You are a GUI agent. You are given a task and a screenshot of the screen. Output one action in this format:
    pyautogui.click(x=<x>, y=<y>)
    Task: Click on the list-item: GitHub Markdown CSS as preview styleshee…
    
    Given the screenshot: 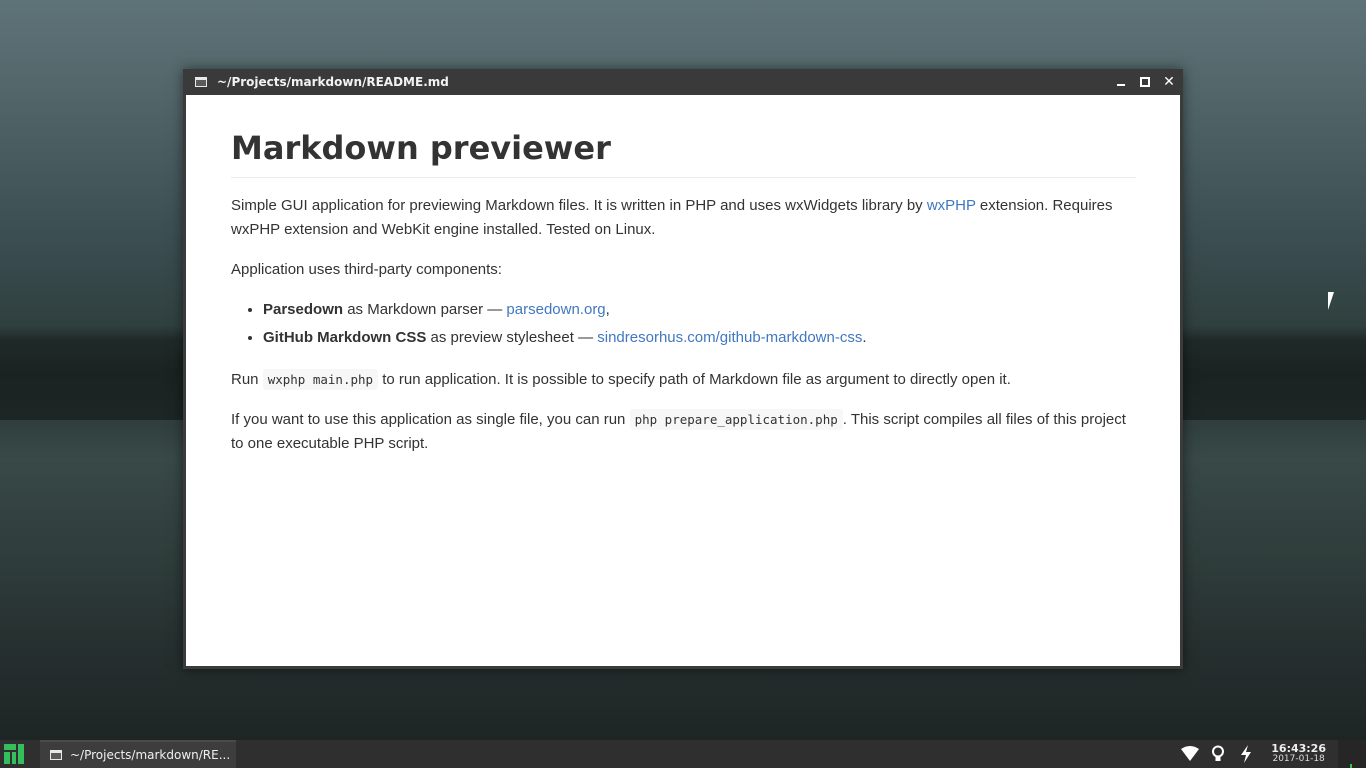 What is the action you would take?
    pyautogui.click(x=699, y=338)
    